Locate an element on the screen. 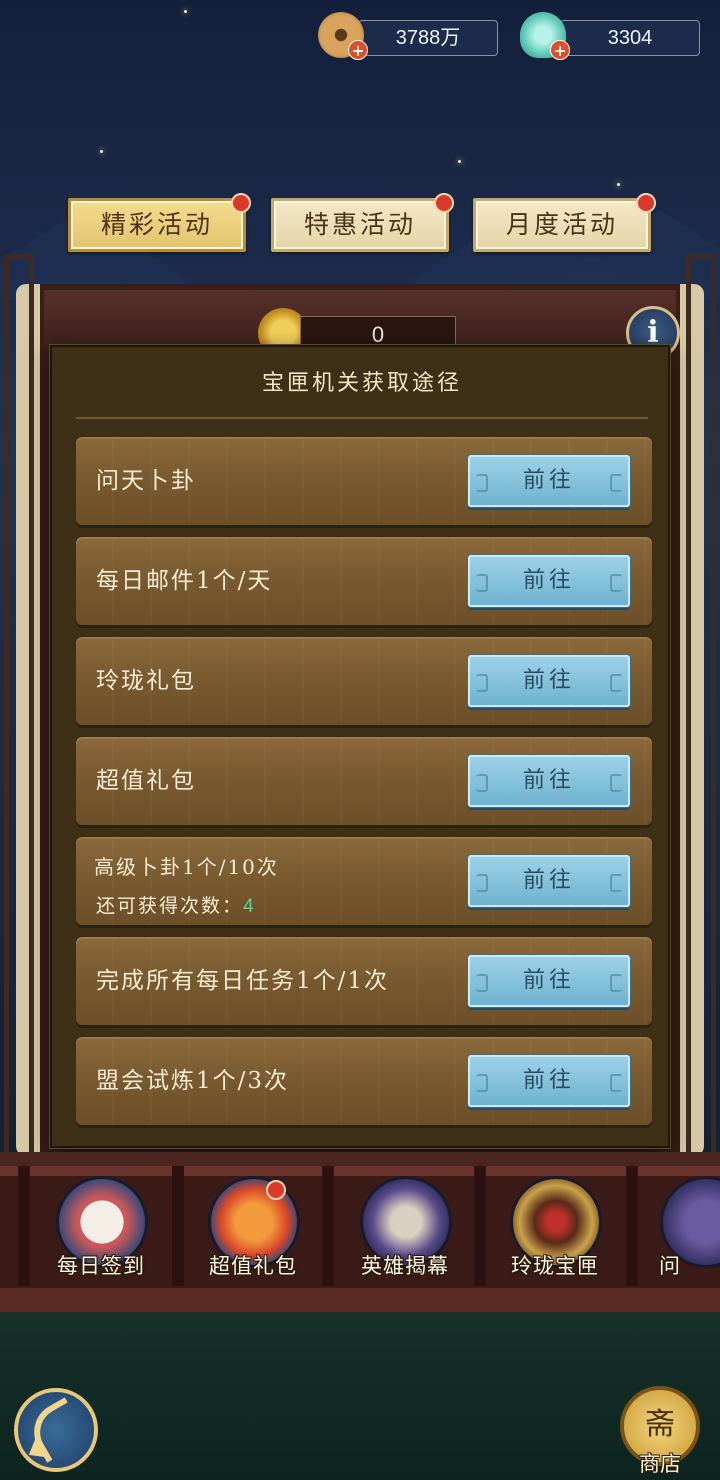 The width and height of the screenshot is (720, 1480). back-button is located at coordinates (56, 1430).